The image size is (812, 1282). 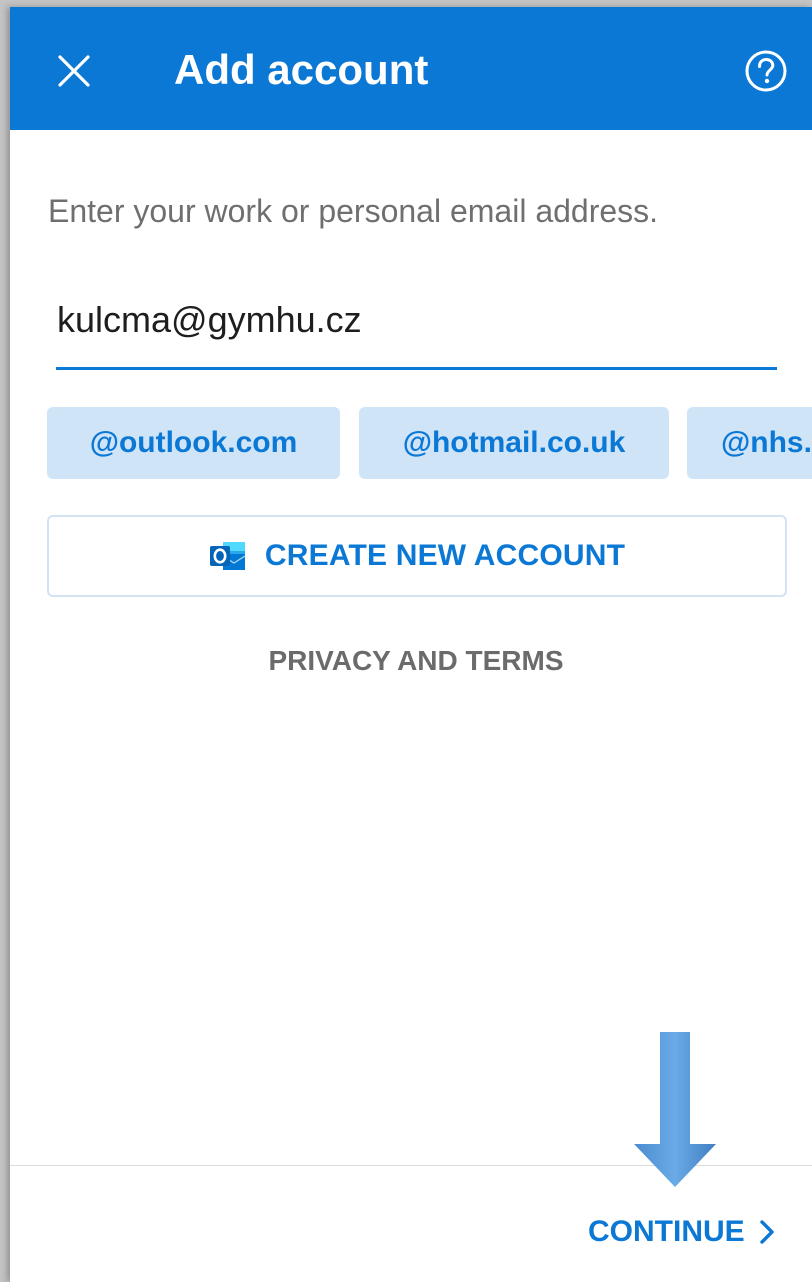 I want to click on help-circle-icon, so click(x=766, y=71).